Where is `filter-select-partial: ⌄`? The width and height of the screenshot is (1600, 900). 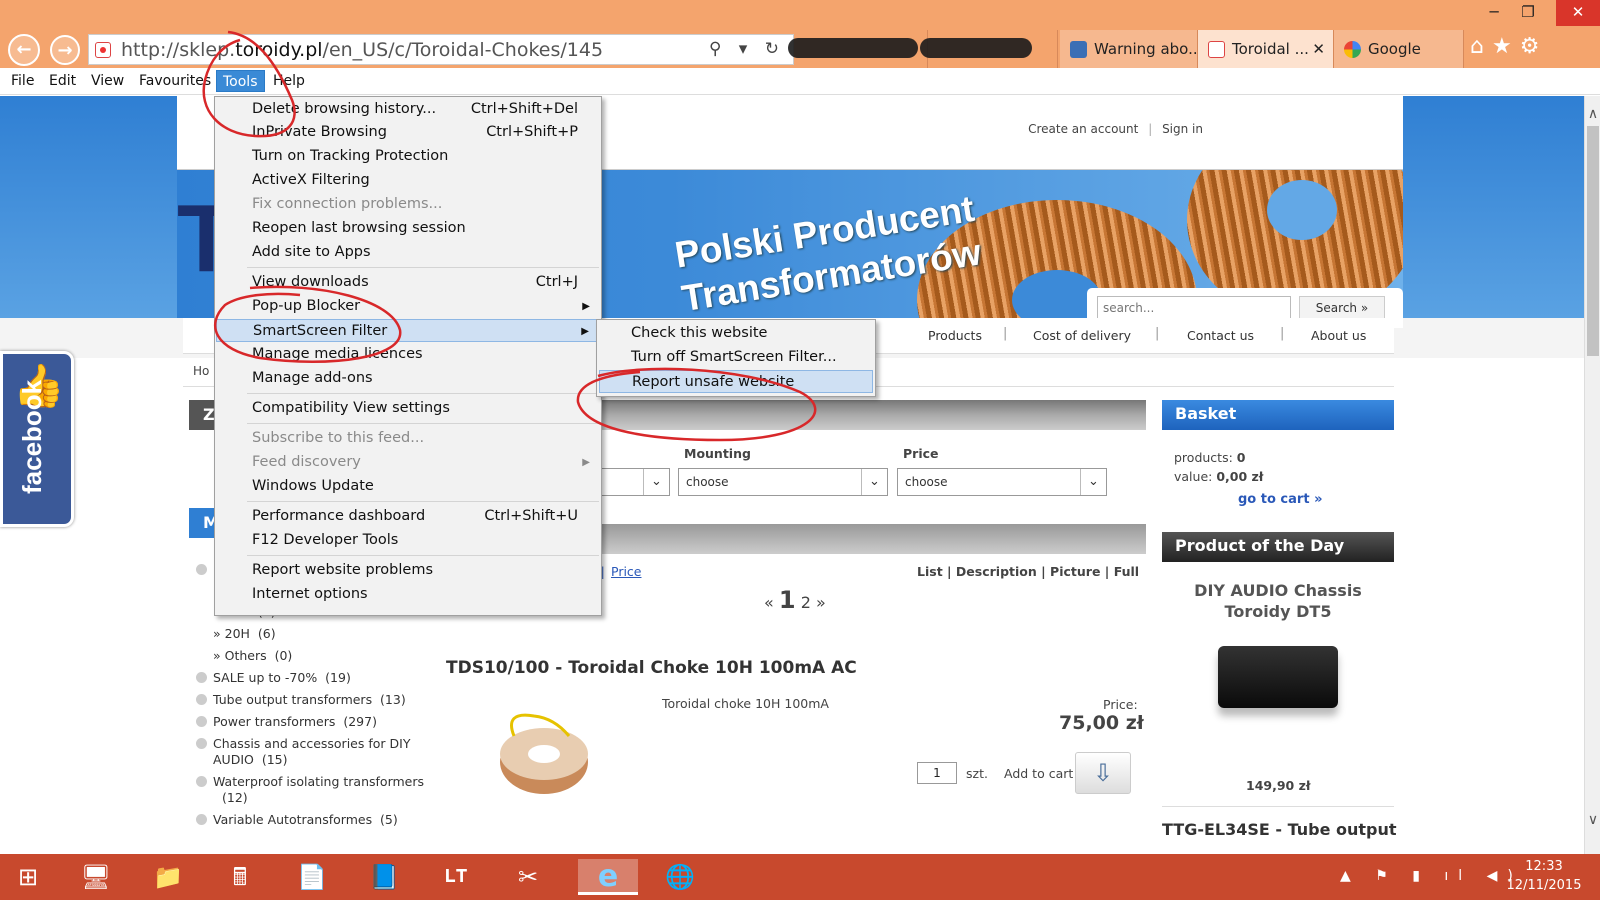 filter-select-partial: ⌄ is located at coordinates (635, 482).